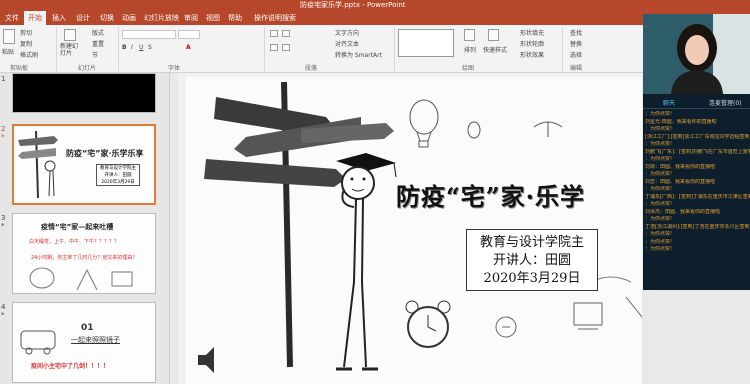  I want to click on thumb-number: 1, so click(3, 79).